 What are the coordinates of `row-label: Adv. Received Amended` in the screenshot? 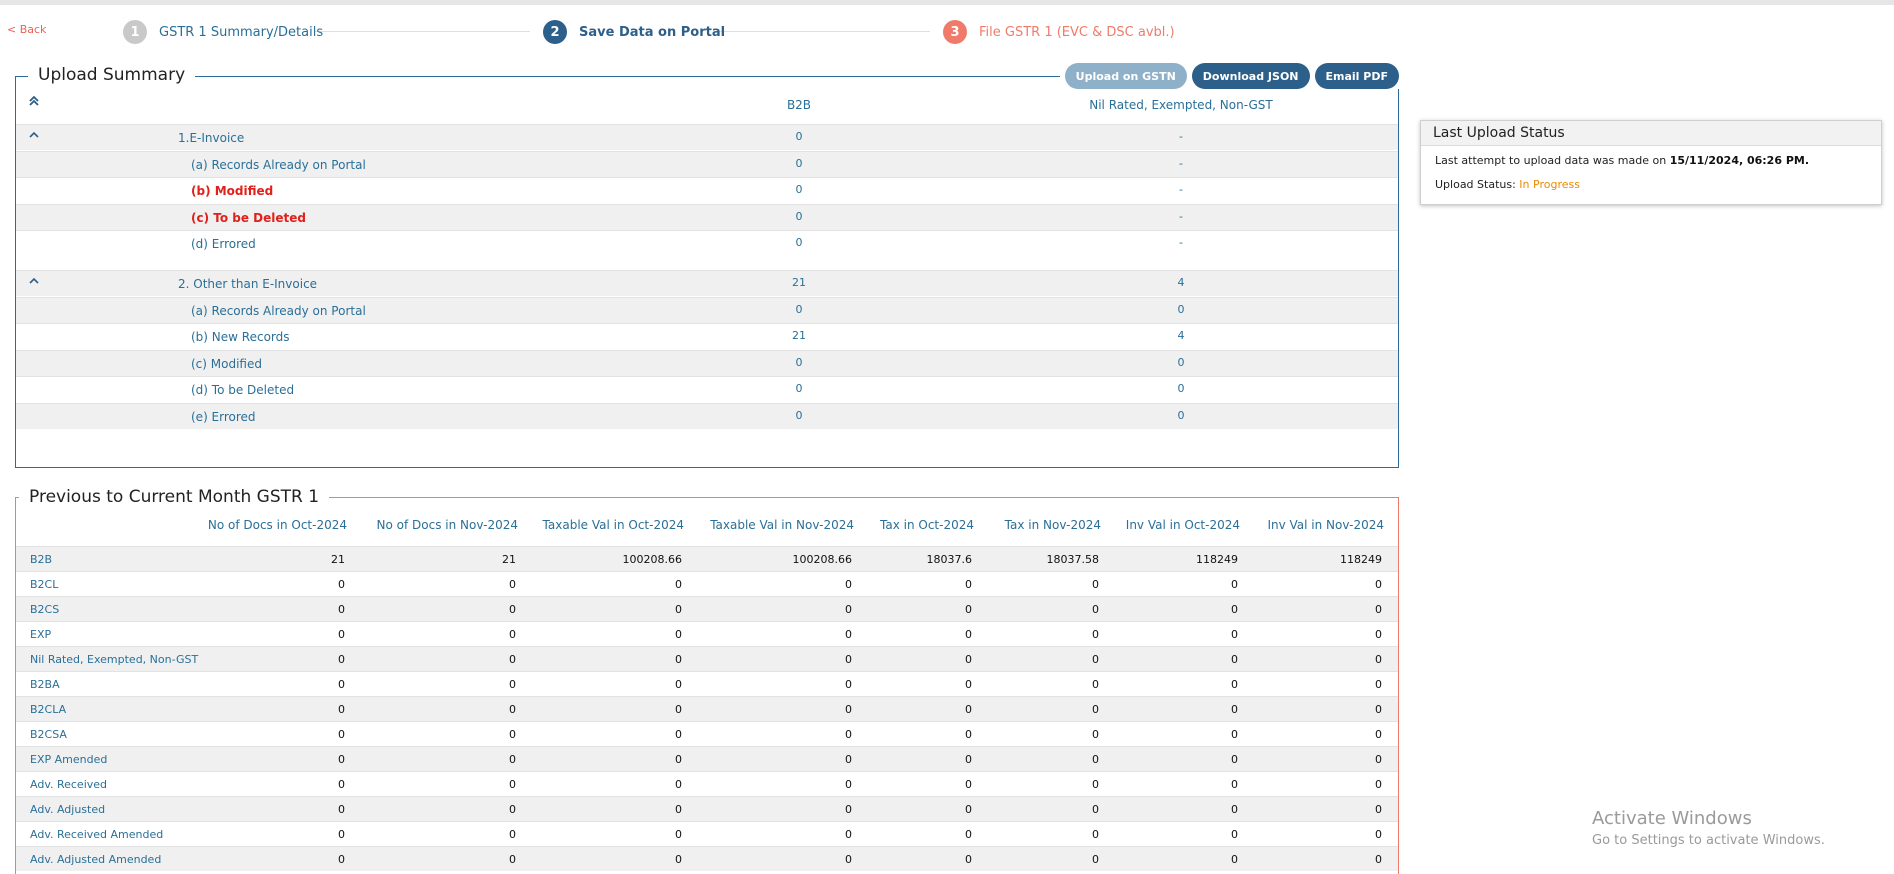 It's located at (96, 834).